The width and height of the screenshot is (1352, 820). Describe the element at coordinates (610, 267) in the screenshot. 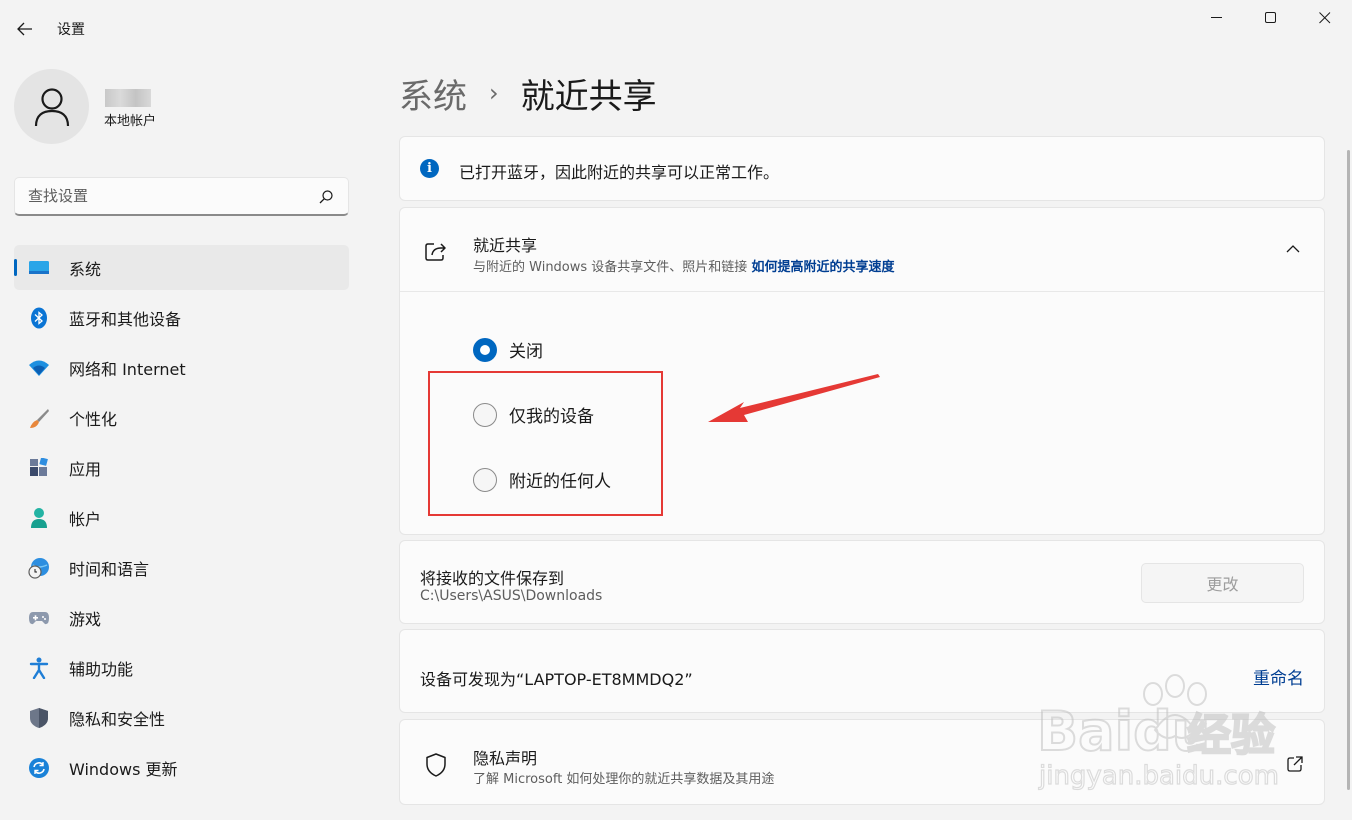

I see `nearby-share-description: 与附近的 Windows 设备共享文件、照片和链接` at that location.